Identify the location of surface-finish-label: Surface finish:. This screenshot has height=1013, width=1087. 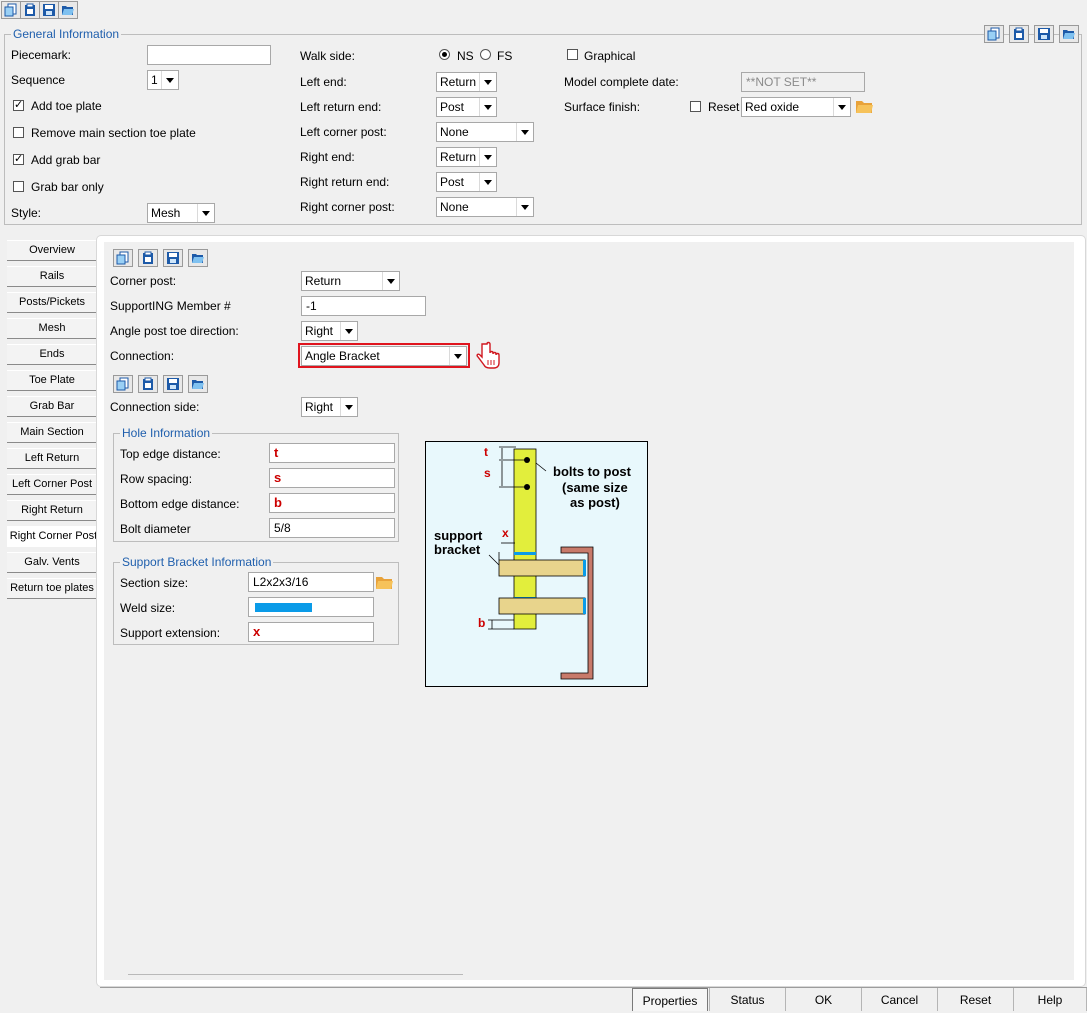
(602, 107).